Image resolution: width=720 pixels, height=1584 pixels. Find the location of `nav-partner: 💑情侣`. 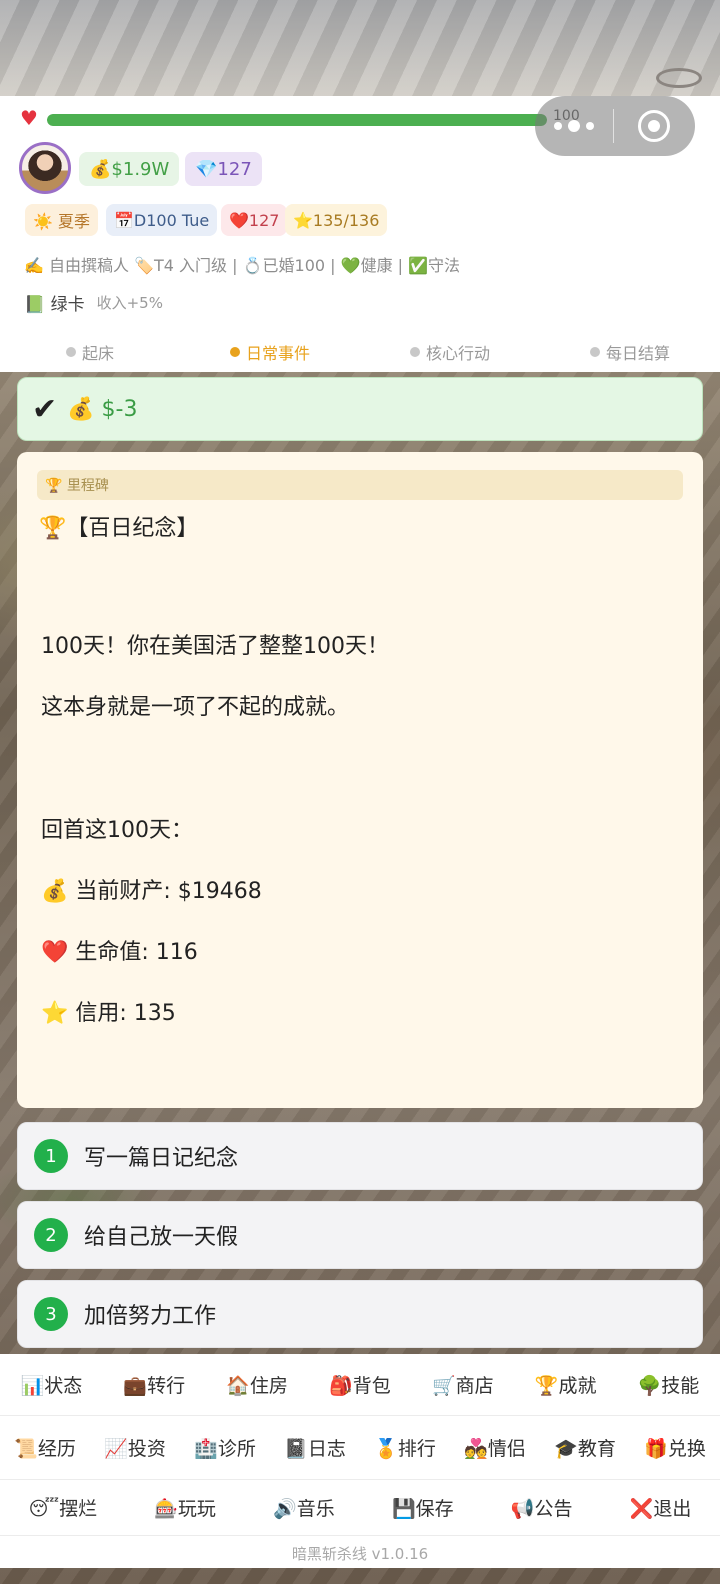

nav-partner: 💑情侣 is located at coordinates (495, 1447).